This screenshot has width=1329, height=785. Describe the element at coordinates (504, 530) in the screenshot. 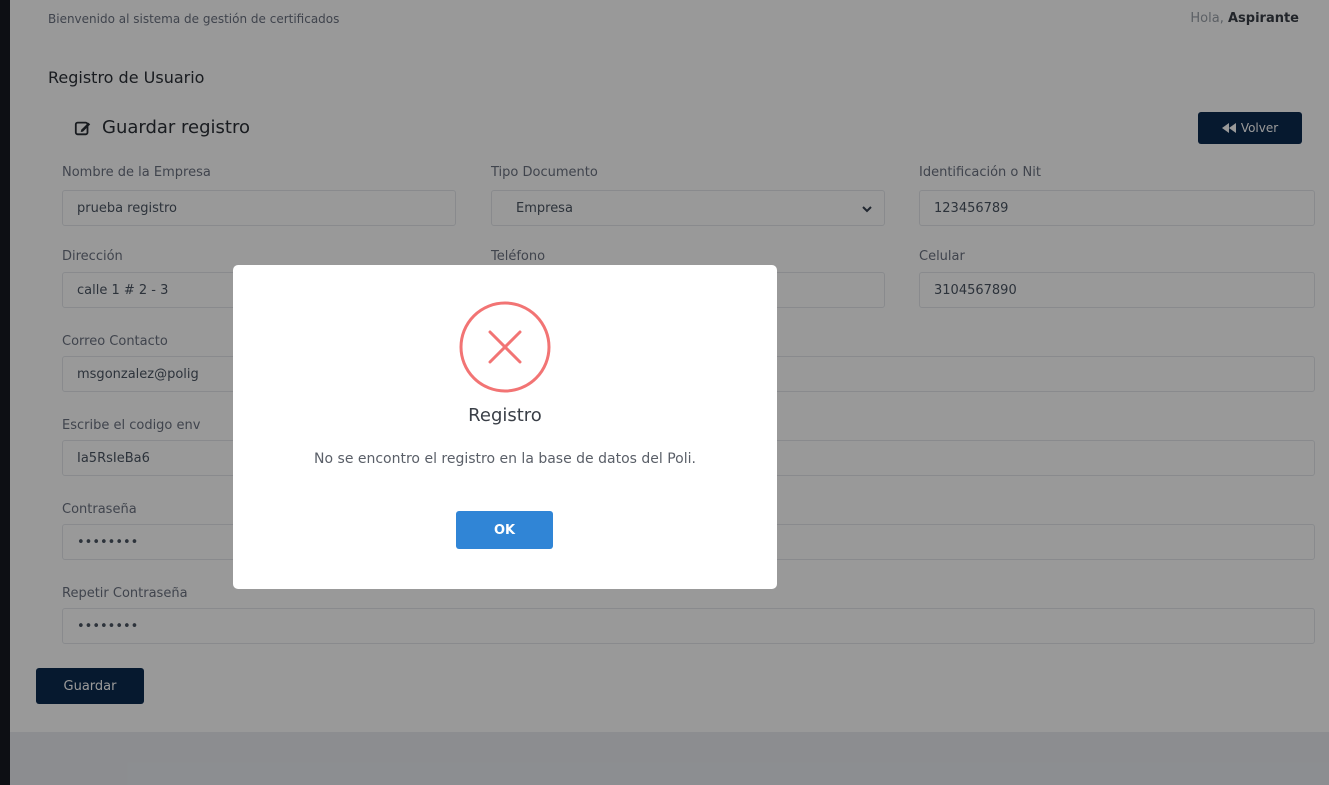

I see `ok-button: OK` at that location.